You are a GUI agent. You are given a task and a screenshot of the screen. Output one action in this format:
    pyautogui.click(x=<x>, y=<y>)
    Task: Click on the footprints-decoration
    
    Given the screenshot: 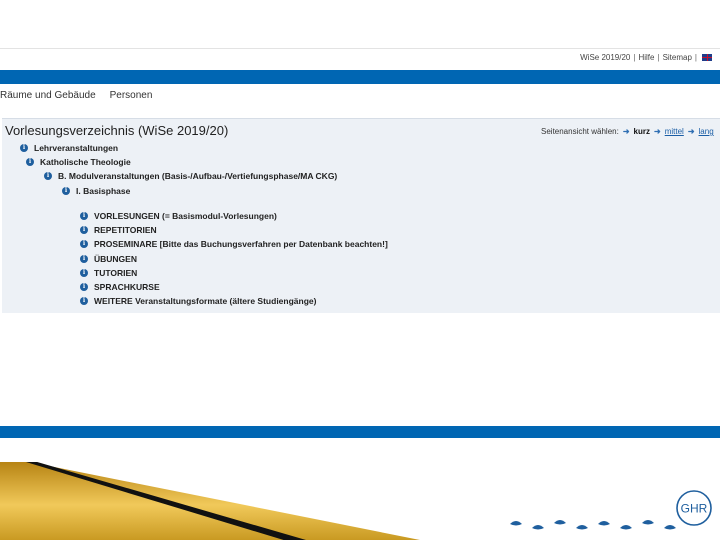 What is the action you would take?
    pyautogui.click(x=593, y=525)
    